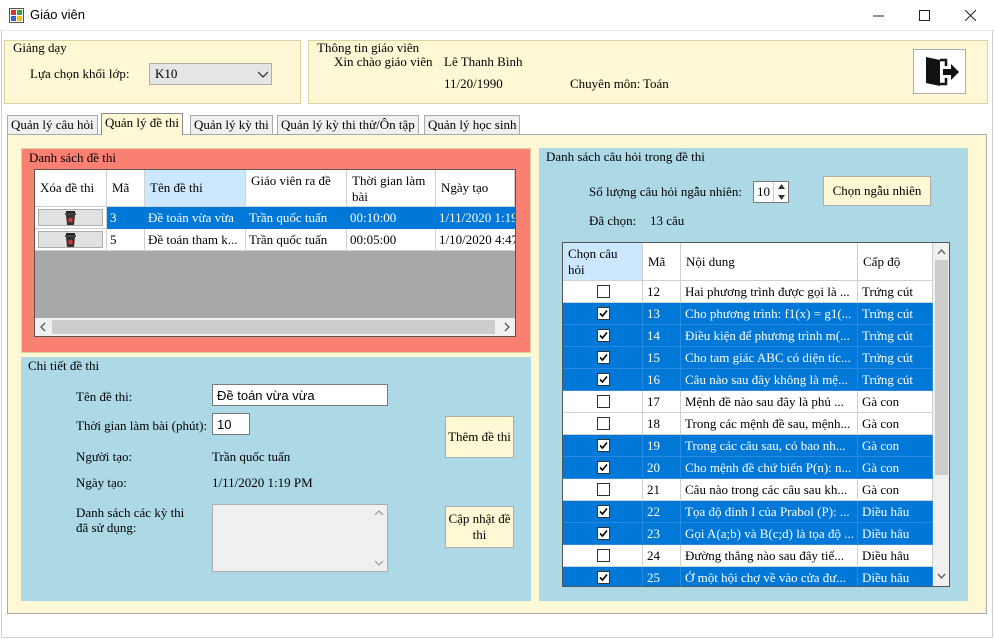 The image size is (994, 639). Describe the element at coordinates (472, 124) in the screenshot. I see `tab-student-management: Quản lý học sinh` at that location.